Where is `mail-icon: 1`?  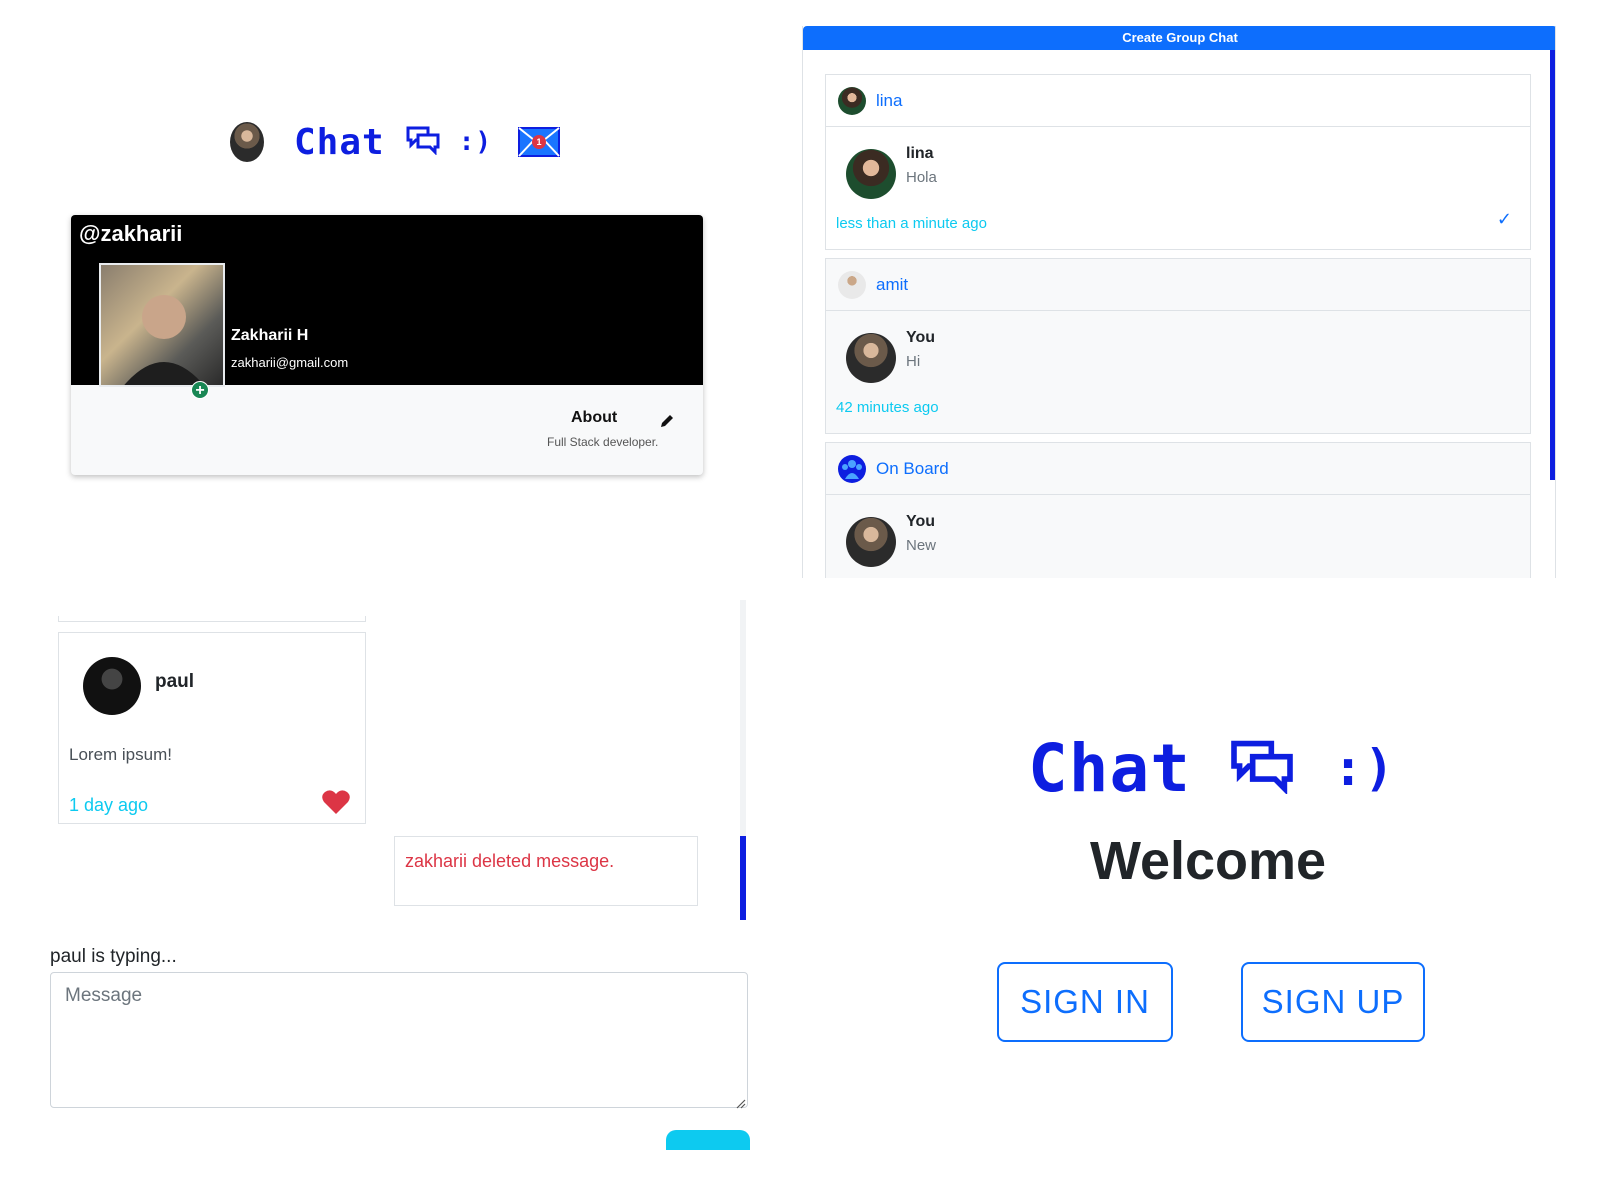
mail-icon: 1 is located at coordinates (539, 142).